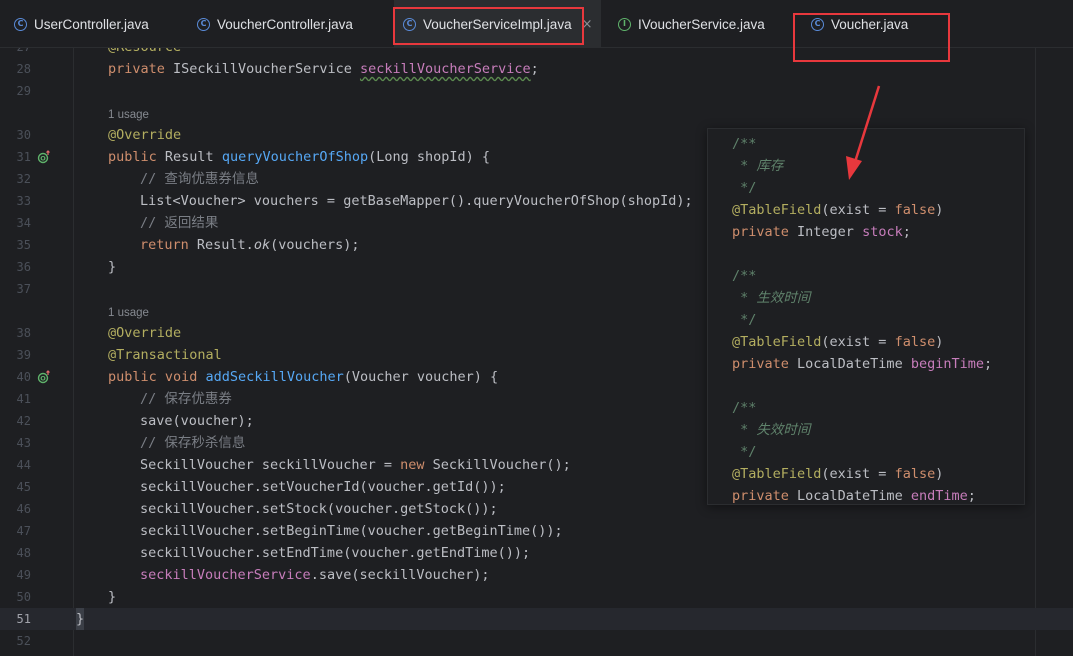  I want to click on code-line: 27 @Resource, so click(536, 53).